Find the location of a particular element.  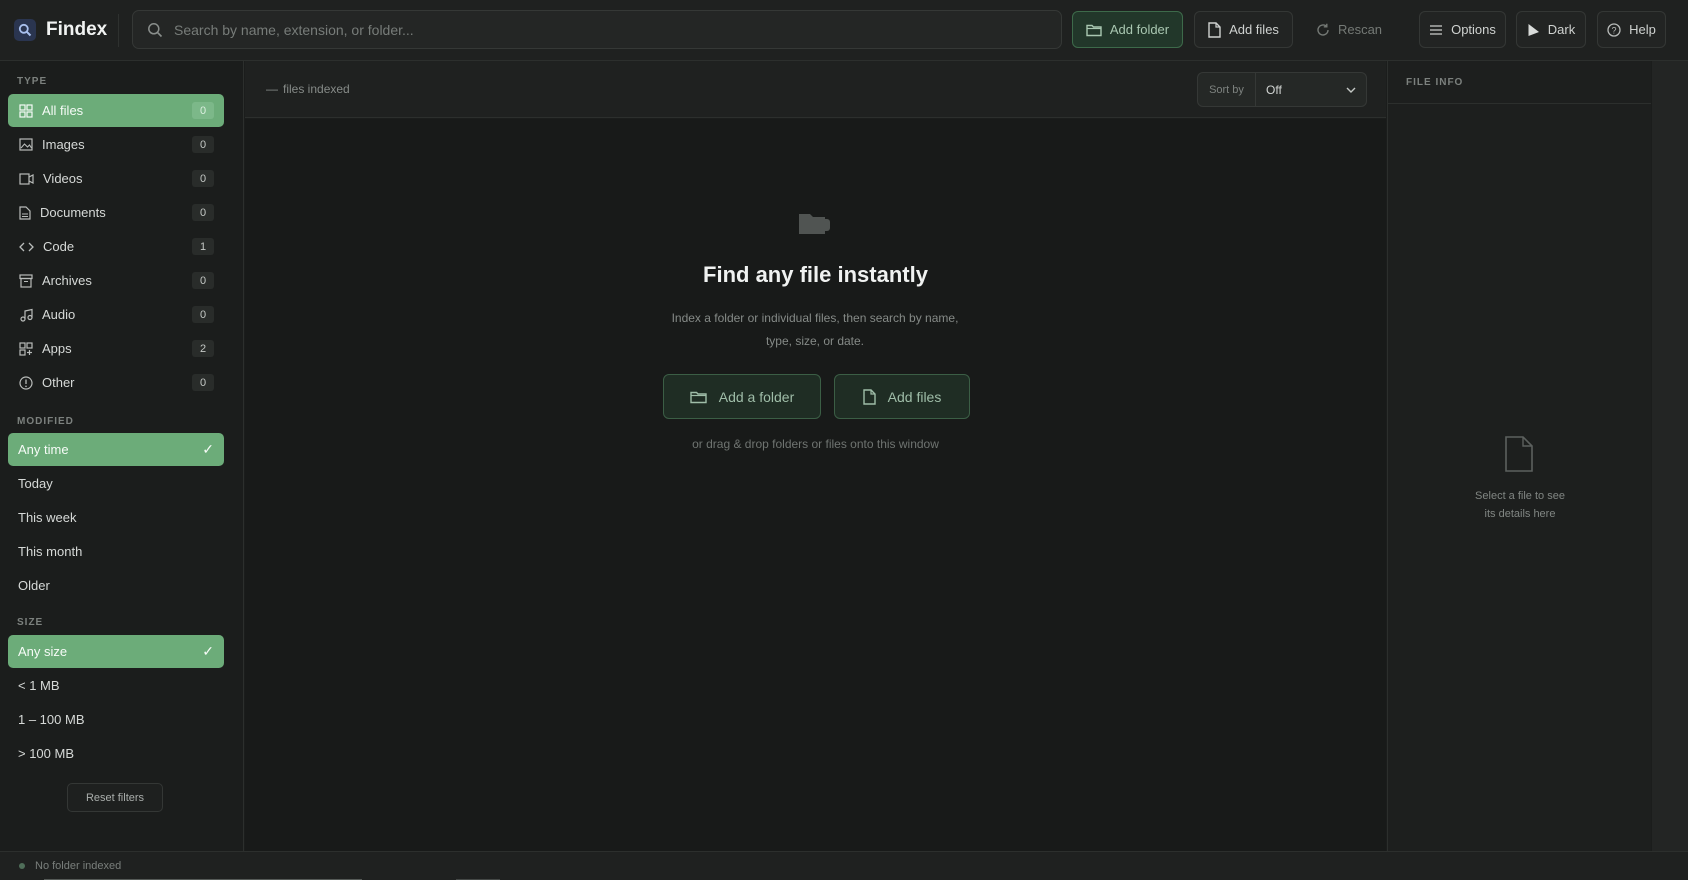

theme-label: Dark is located at coordinates (1561, 29).